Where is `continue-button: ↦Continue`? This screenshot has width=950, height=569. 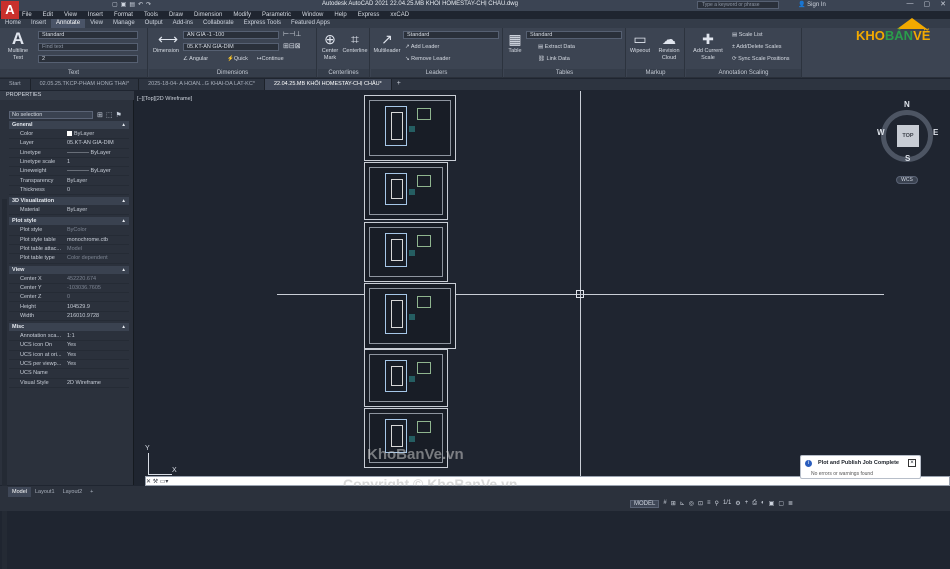
continue-button: ↦Continue is located at coordinates (270, 59).